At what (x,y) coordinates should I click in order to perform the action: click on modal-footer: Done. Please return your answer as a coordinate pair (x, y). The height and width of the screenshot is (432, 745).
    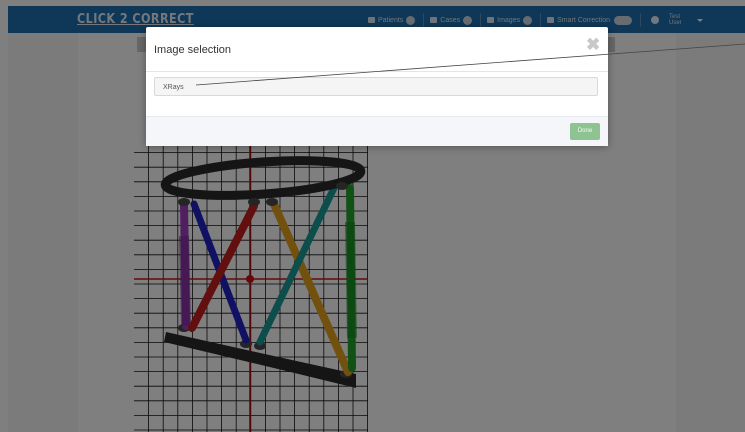
    Looking at the image, I should click on (377, 131).